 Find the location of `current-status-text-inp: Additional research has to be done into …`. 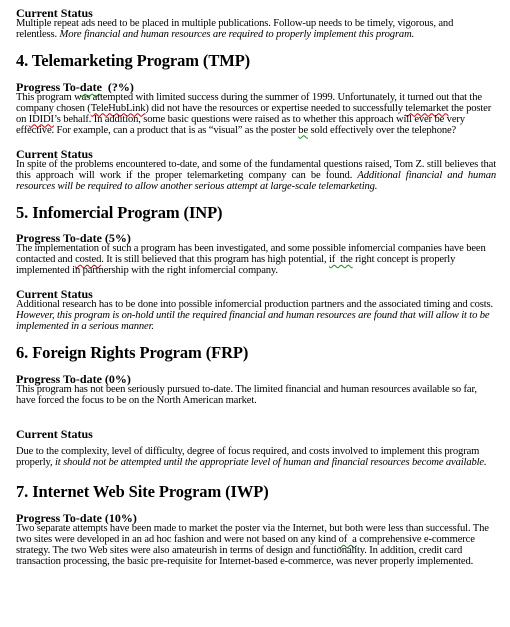

current-status-text-inp: Additional research has to be done into … is located at coordinates (254, 315).